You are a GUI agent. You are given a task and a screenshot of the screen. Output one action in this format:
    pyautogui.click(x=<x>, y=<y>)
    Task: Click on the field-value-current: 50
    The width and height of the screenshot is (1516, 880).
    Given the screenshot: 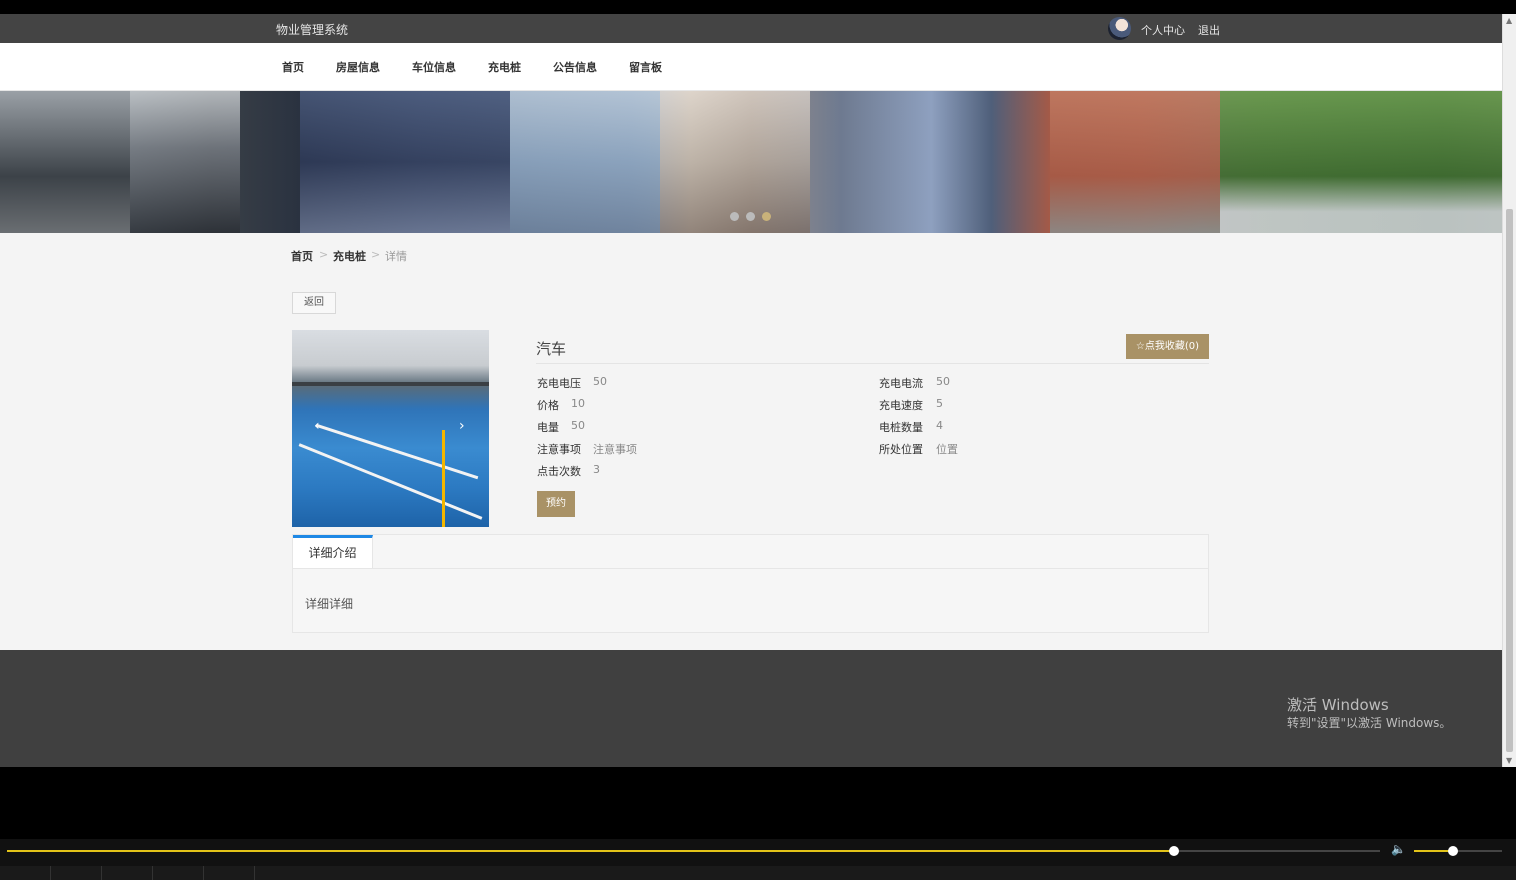 What is the action you would take?
    pyautogui.click(x=943, y=381)
    